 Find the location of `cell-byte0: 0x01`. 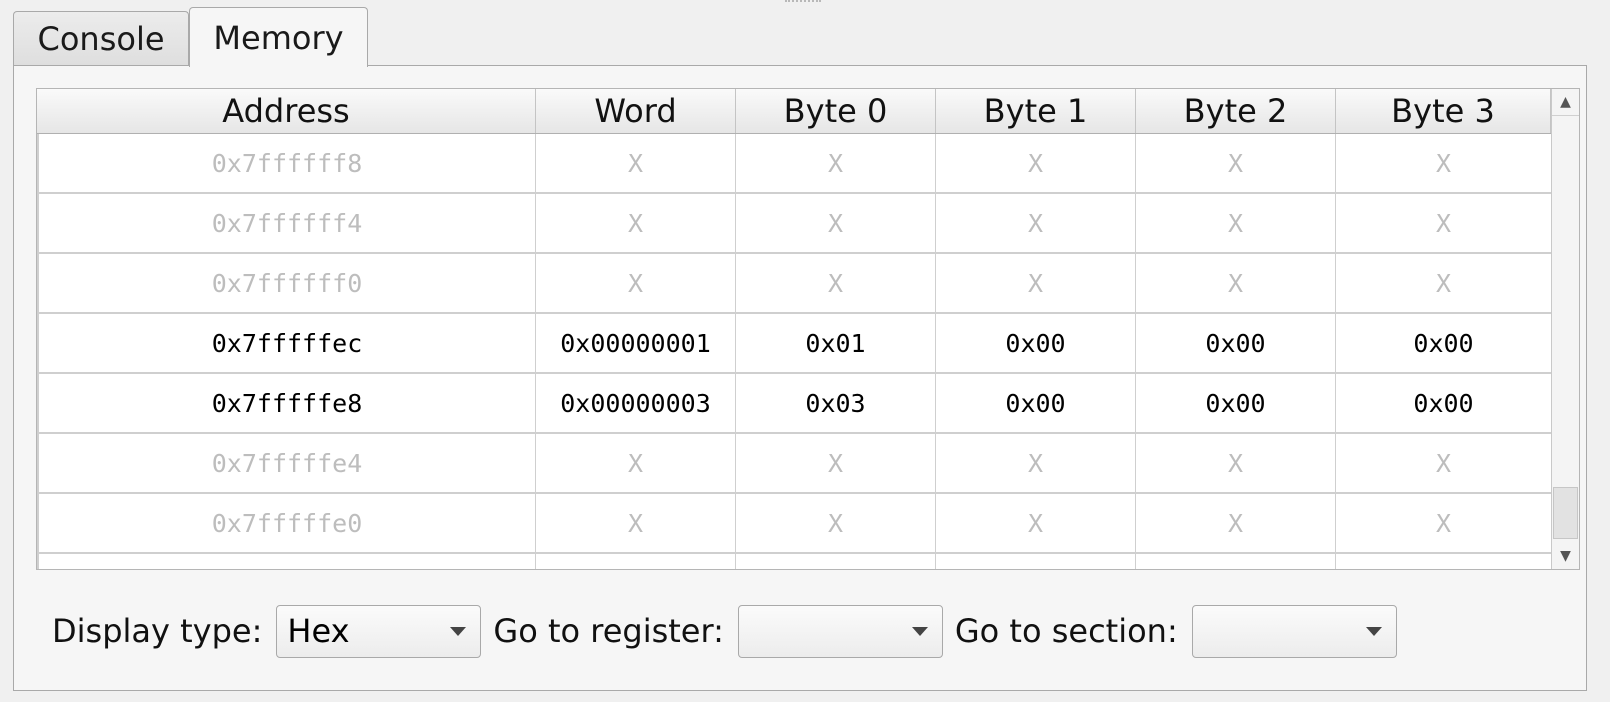

cell-byte0: 0x01 is located at coordinates (836, 343).